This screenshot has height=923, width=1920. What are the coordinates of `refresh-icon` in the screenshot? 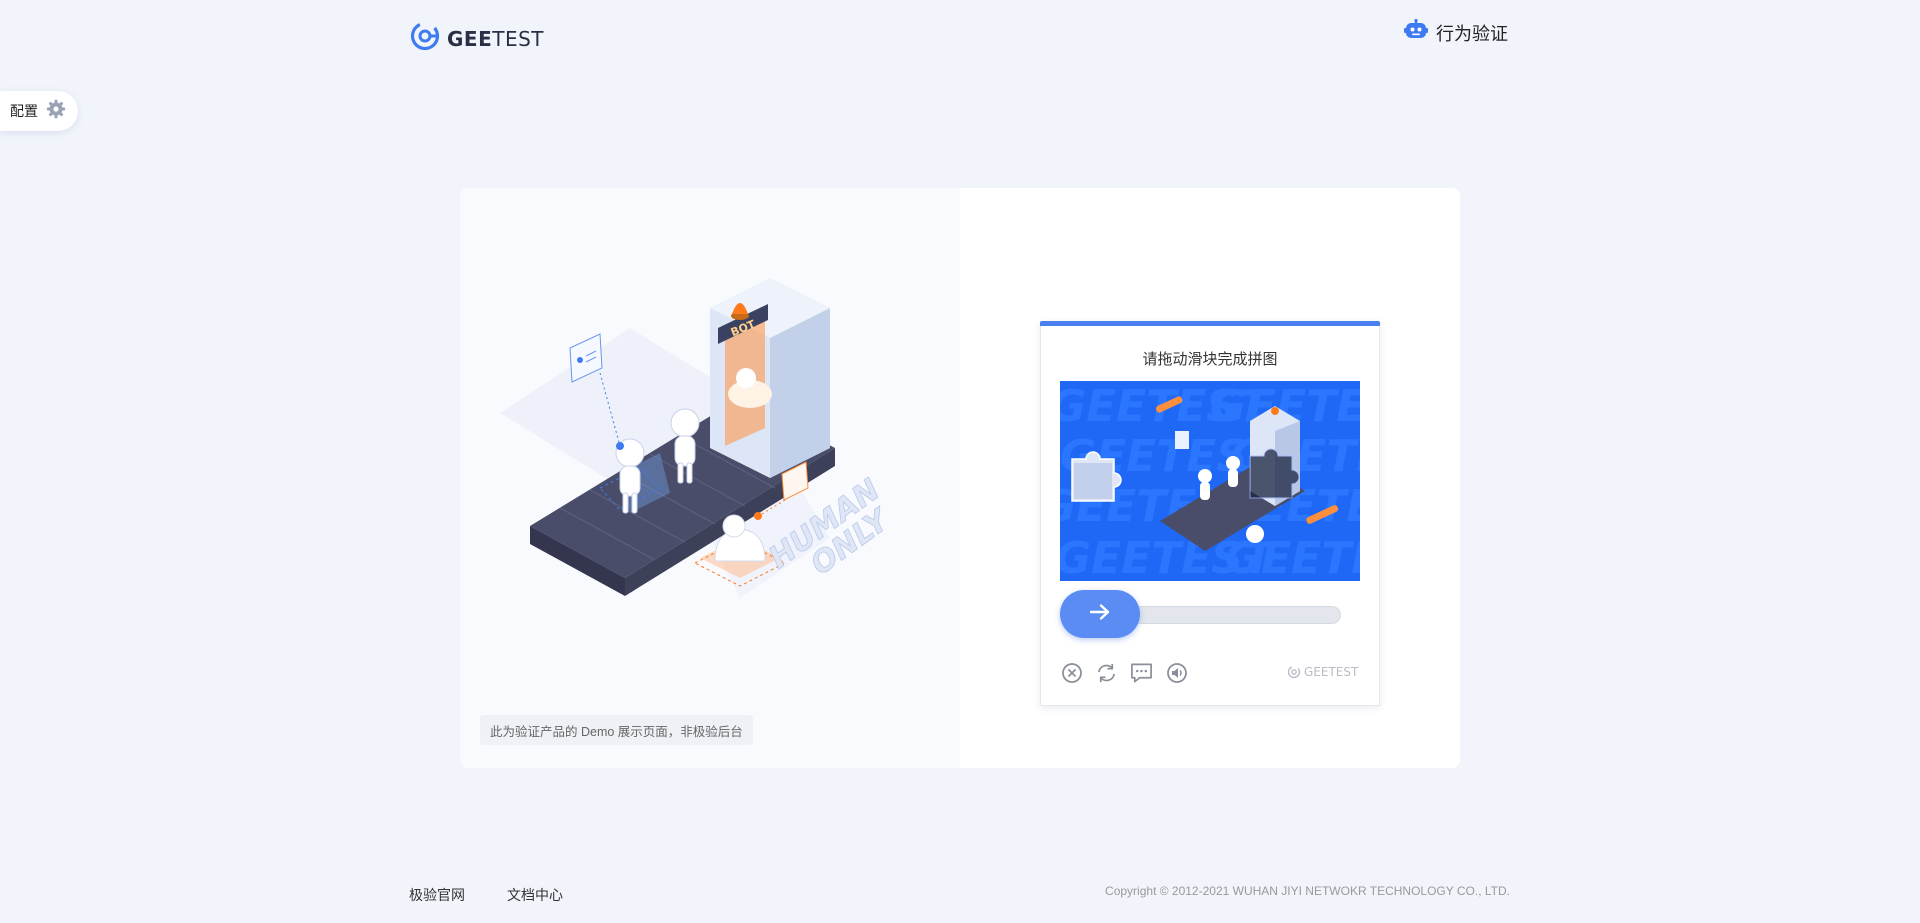 It's located at (1106, 672).